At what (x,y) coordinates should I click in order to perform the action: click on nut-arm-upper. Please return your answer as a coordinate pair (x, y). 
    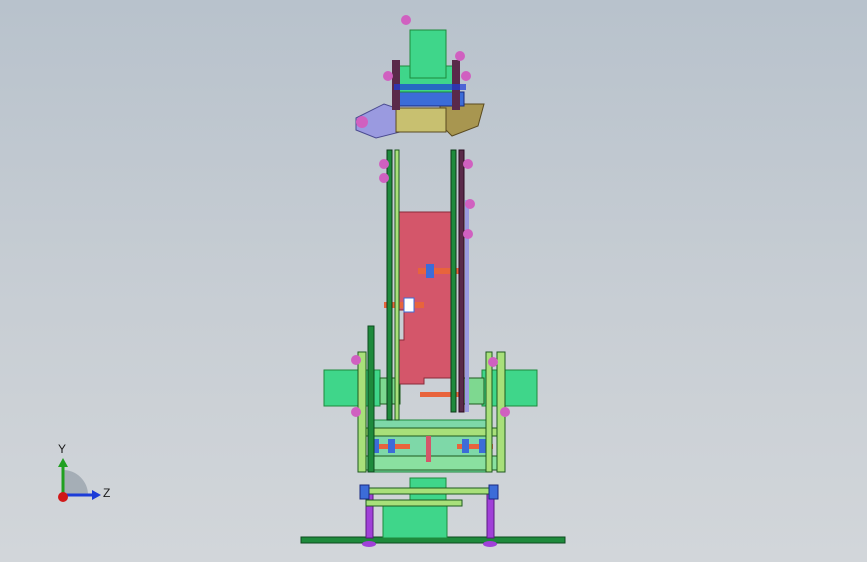
    Looking at the image, I should click on (430, 271).